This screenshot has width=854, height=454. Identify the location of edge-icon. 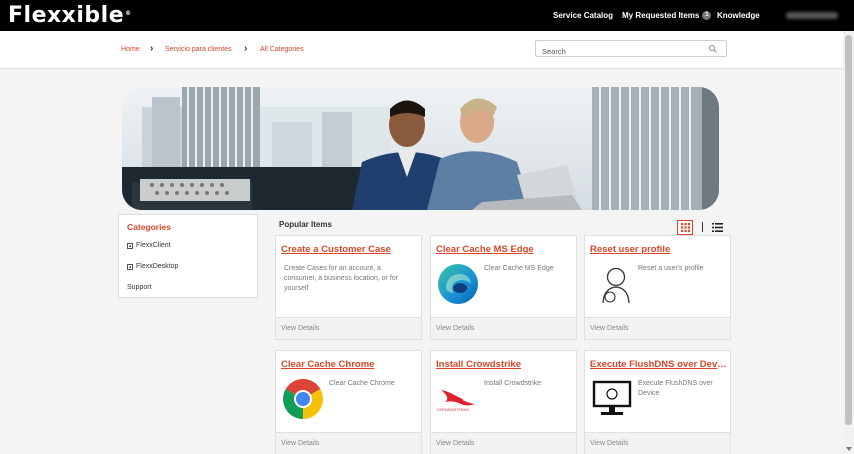
(458, 284).